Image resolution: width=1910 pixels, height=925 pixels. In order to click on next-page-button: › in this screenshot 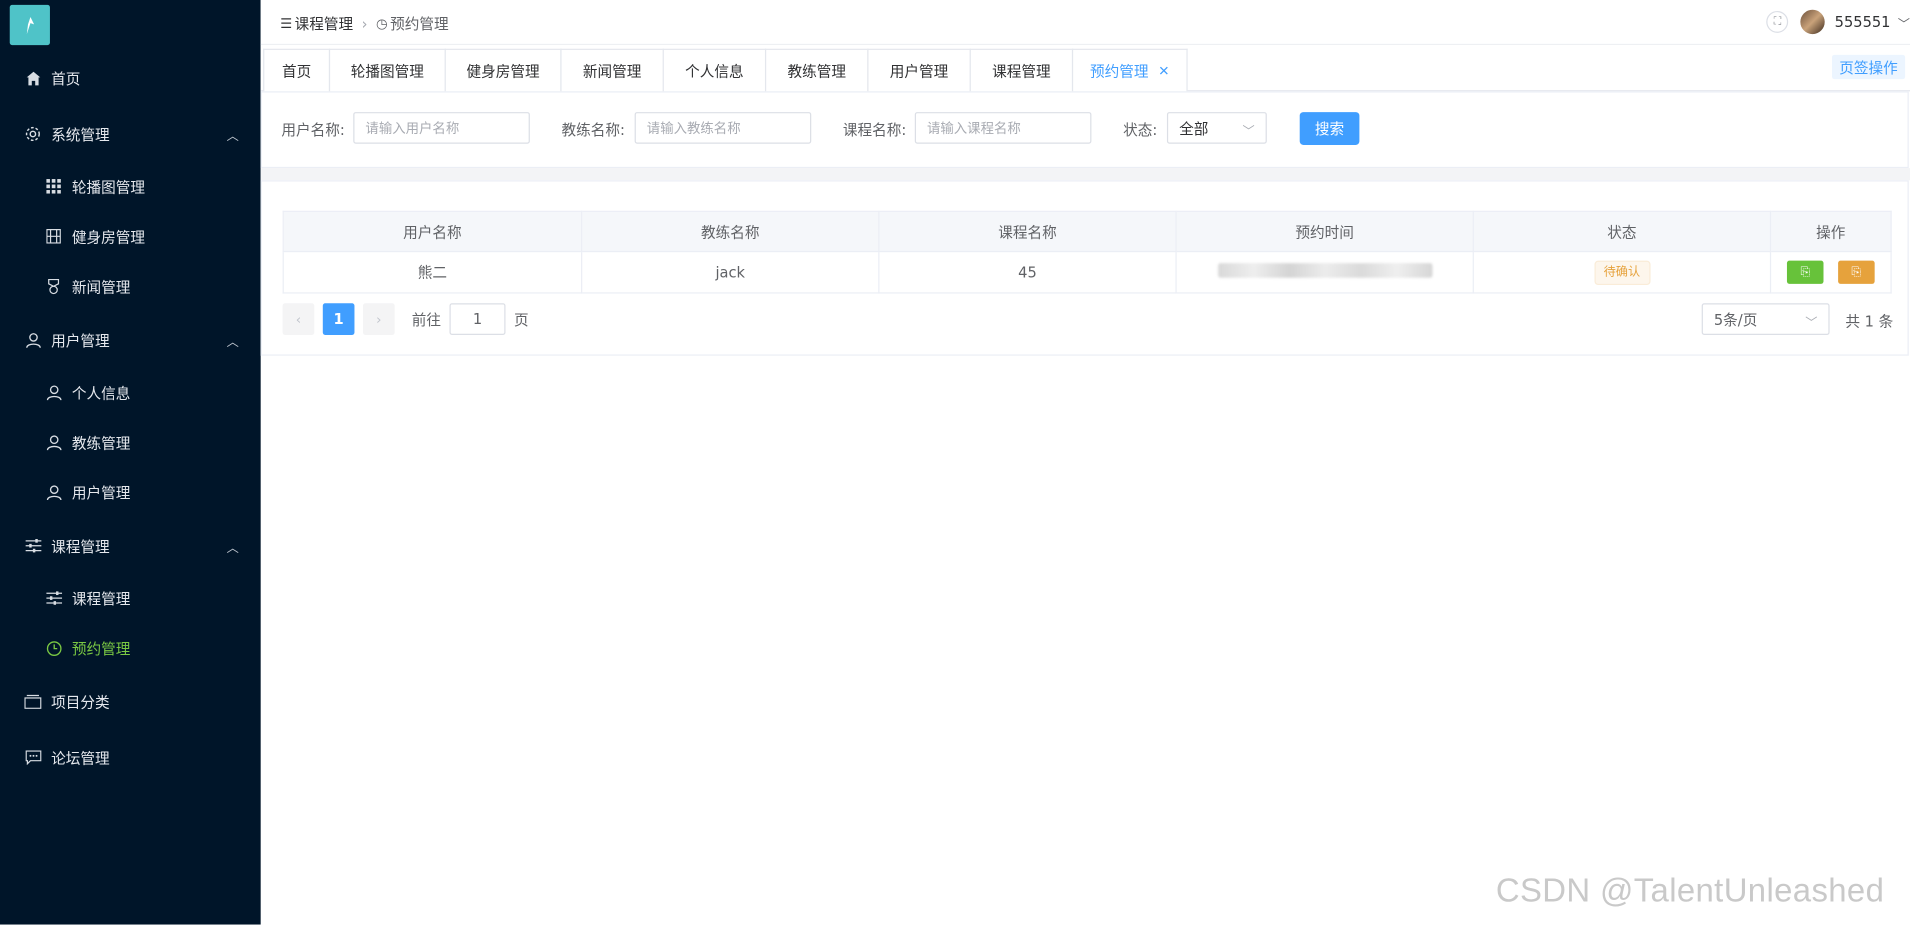, I will do `click(378, 319)`.